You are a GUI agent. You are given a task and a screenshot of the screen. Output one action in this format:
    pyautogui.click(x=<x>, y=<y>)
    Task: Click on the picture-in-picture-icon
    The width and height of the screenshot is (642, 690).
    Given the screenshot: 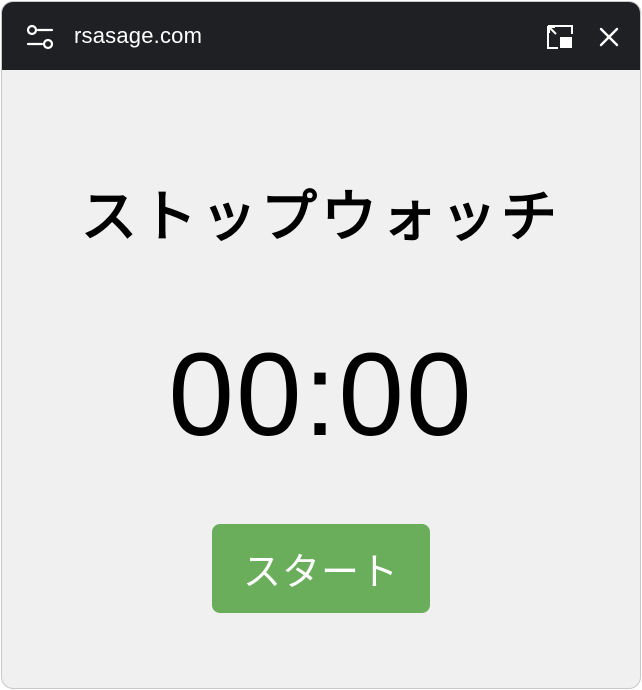 What is the action you would take?
    pyautogui.click(x=560, y=37)
    